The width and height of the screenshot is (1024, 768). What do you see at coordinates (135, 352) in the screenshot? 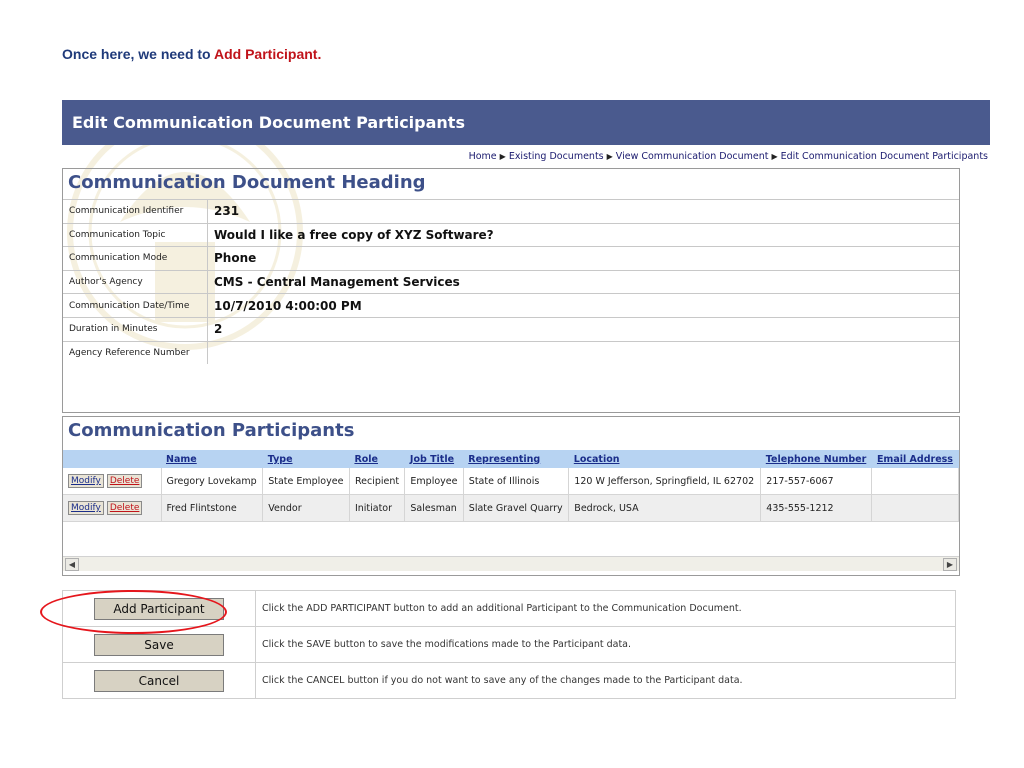
I see `field-label: Agency Reference Number` at bounding box center [135, 352].